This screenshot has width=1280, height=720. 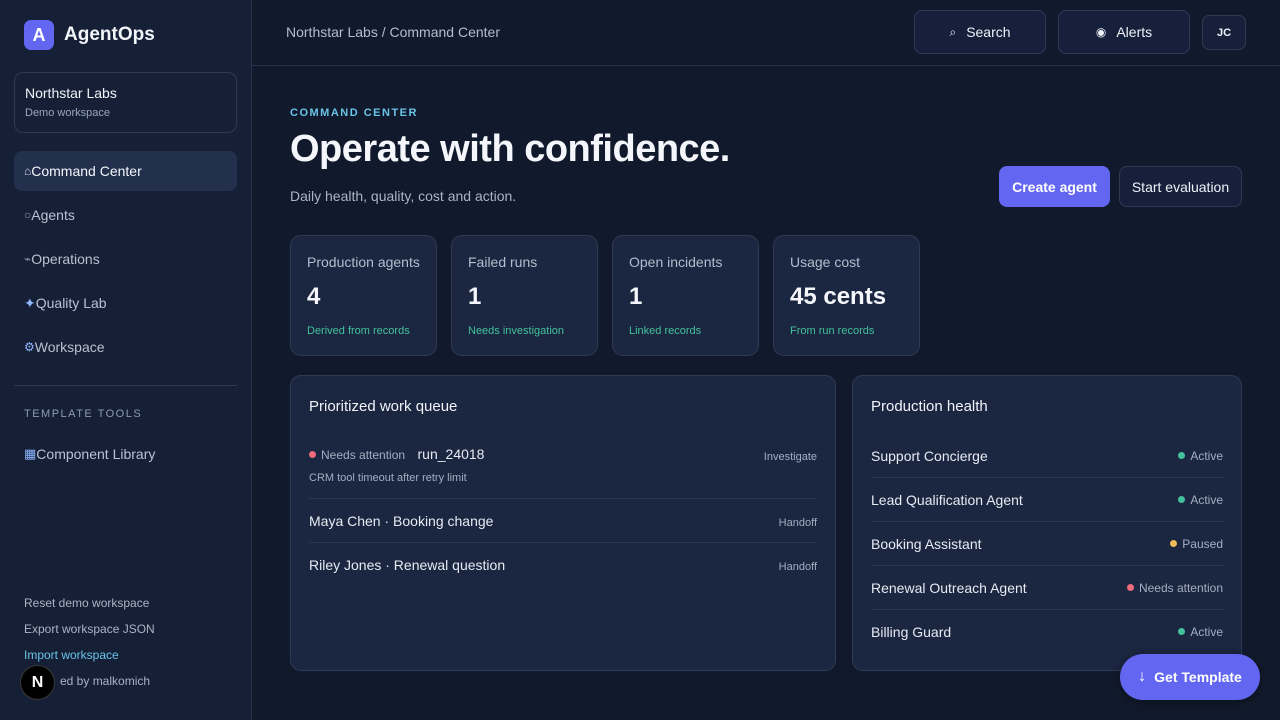 I want to click on home-icon: ⌂, so click(x=28, y=171).